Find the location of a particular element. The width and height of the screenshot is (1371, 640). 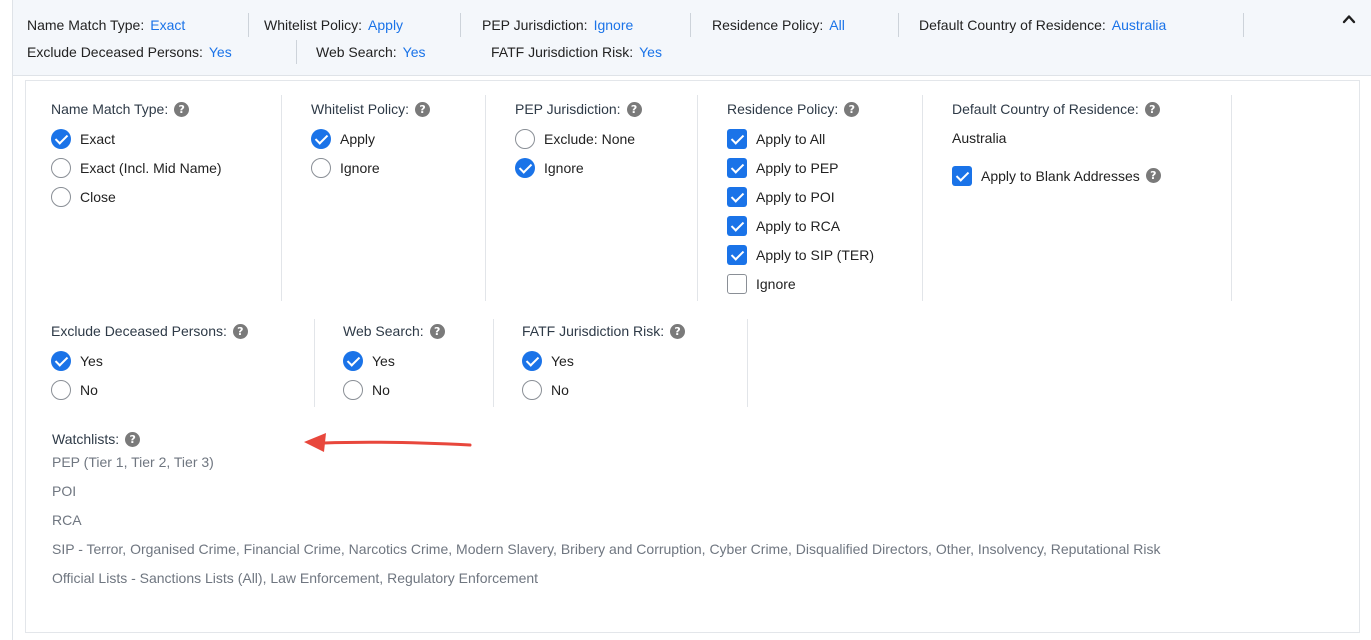

watchlist-item: RCA is located at coordinates (67, 520).